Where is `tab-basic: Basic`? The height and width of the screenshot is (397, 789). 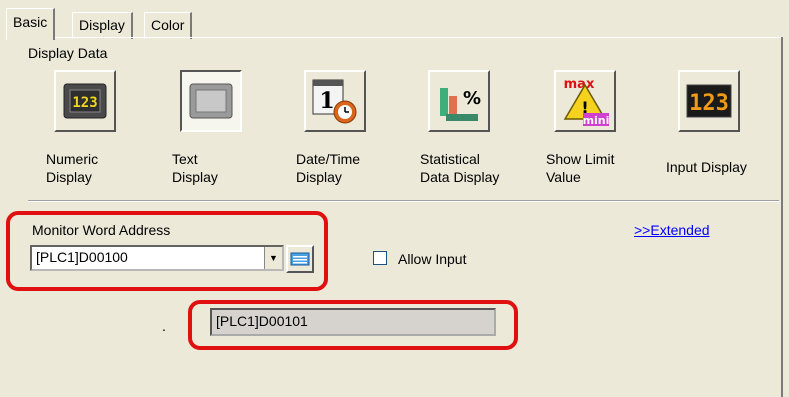 tab-basic: Basic is located at coordinates (31, 24).